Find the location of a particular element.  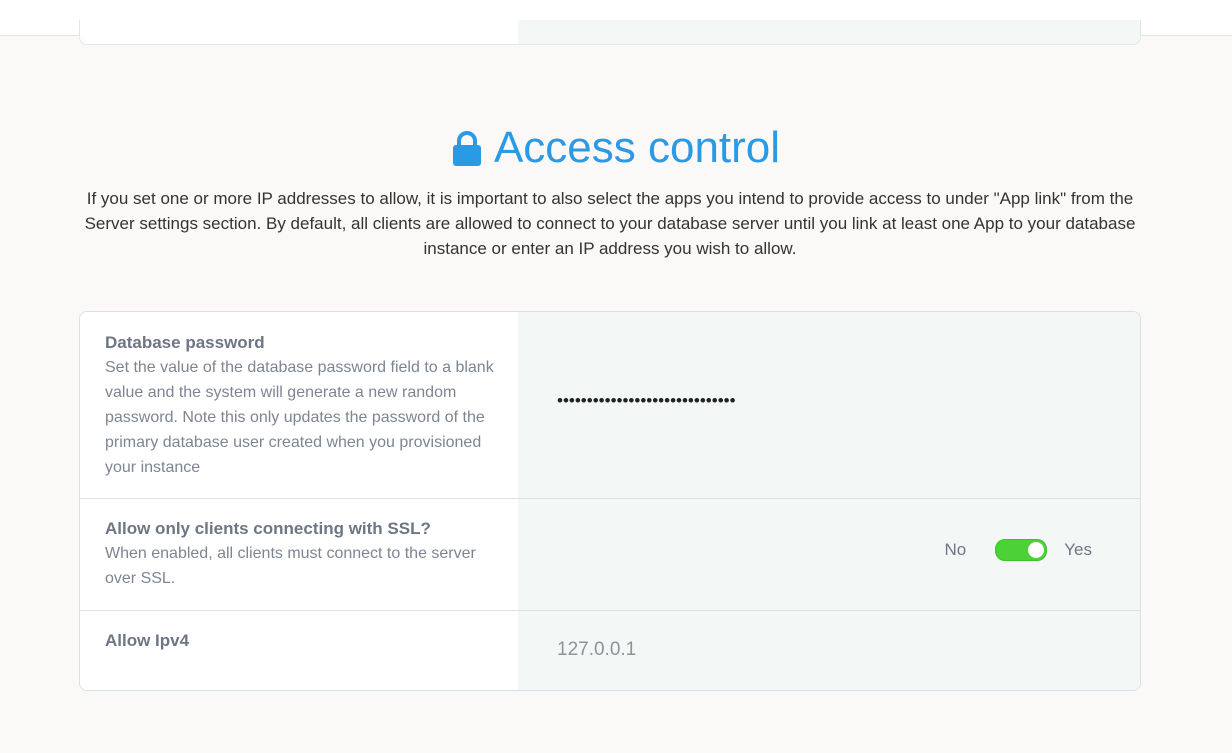

database-password-label: Database password is located at coordinates (185, 342).